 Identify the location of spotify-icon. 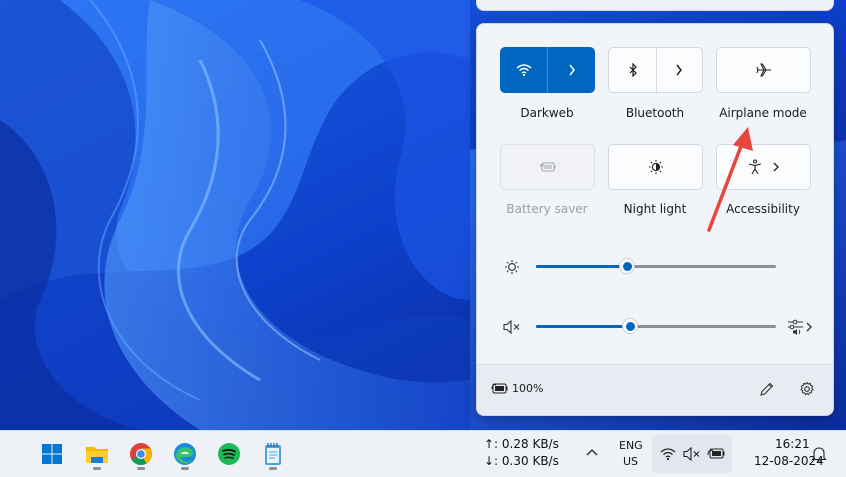
(229, 454).